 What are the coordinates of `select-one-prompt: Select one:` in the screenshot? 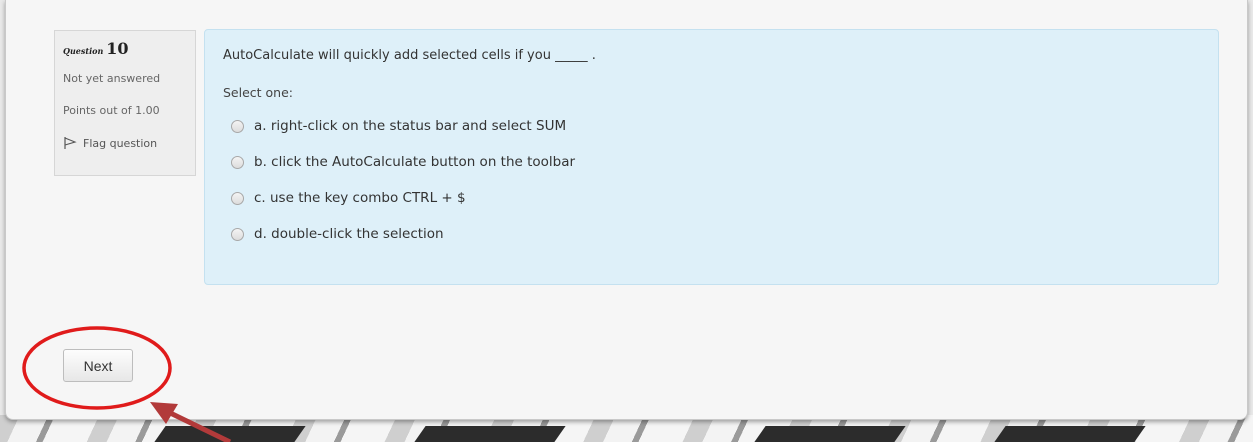 It's located at (258, 92).